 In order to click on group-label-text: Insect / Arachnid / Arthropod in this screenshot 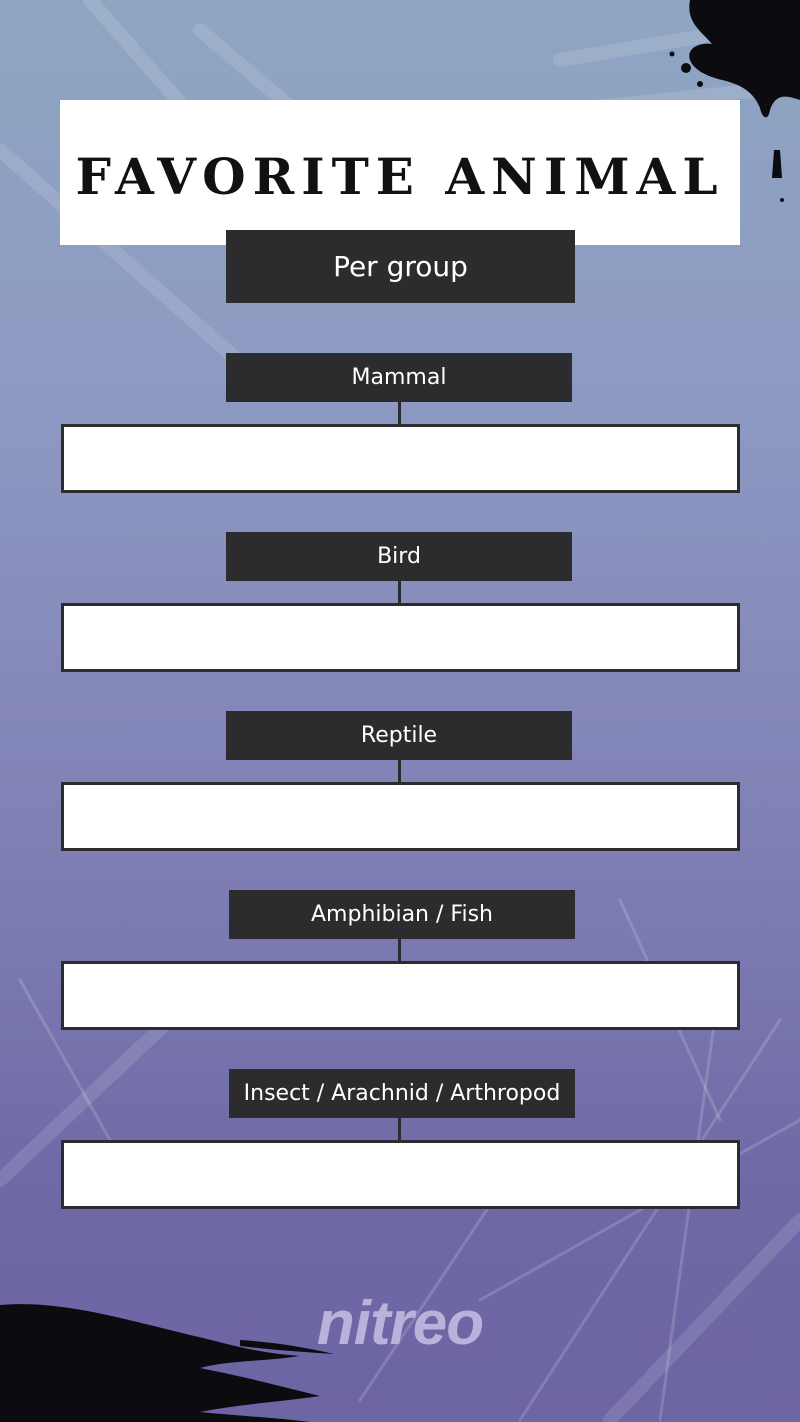, I will do `click(402, 1093)`.